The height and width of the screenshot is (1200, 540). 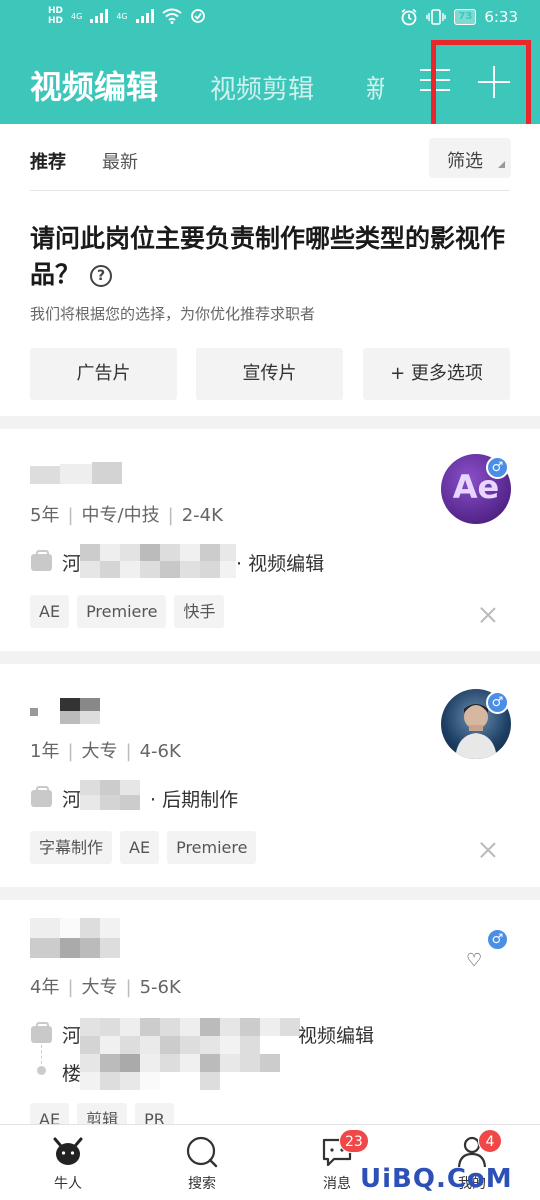 I want to click on profile-badge: 4, so click(x=490, y=1141).